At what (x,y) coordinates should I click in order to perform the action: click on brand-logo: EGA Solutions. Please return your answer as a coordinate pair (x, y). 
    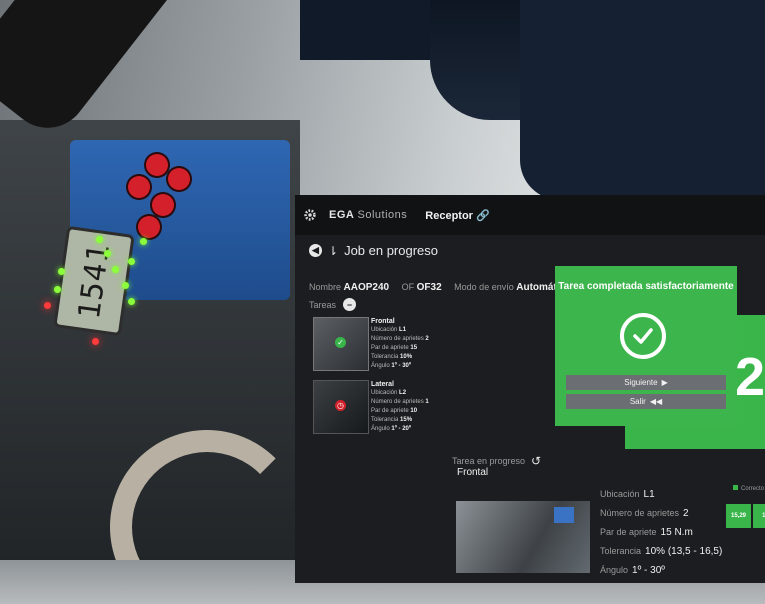
    Looking at the image, I should click on (368, 215).